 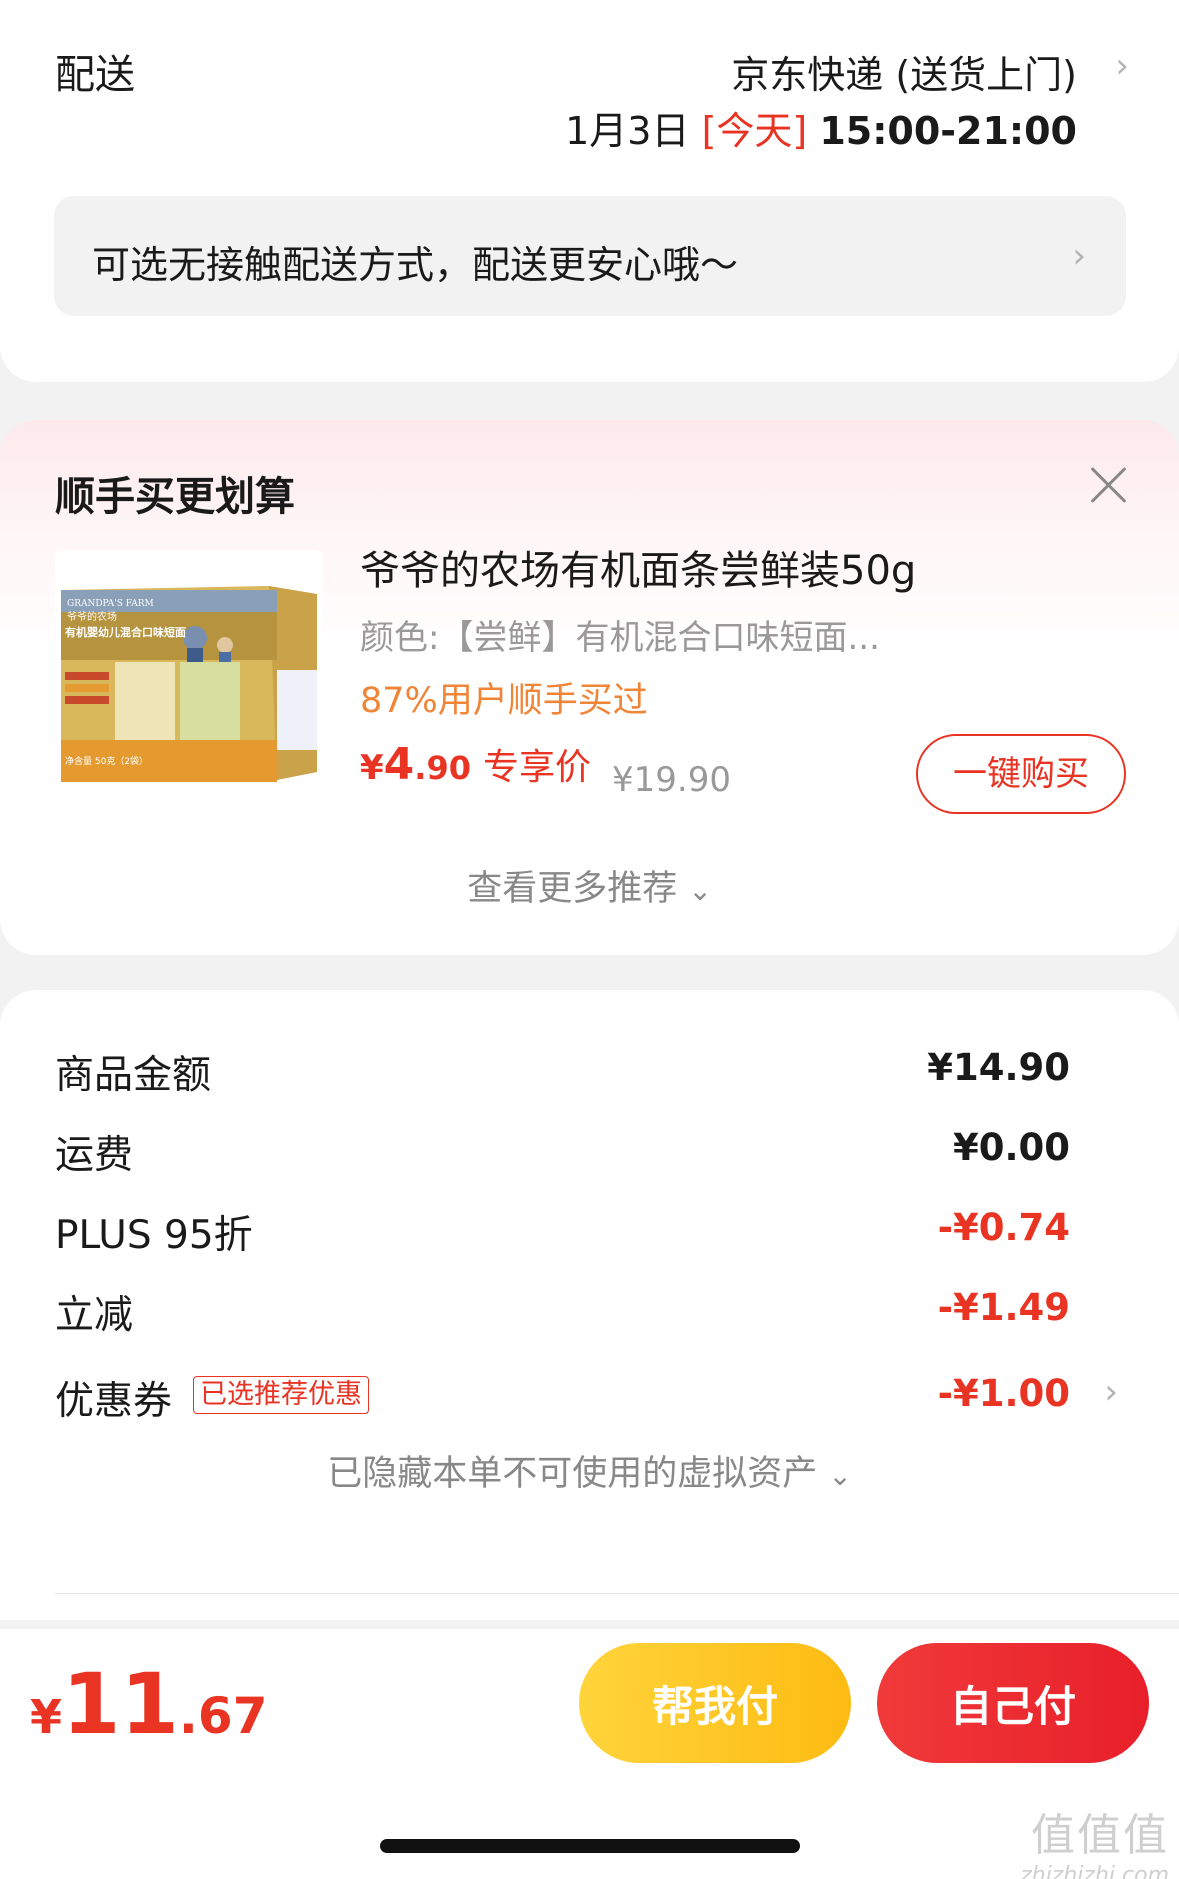 I want to click on delivery-time: 1月3日 [今天] 15:00-21:00, so click(x=821, y=127).